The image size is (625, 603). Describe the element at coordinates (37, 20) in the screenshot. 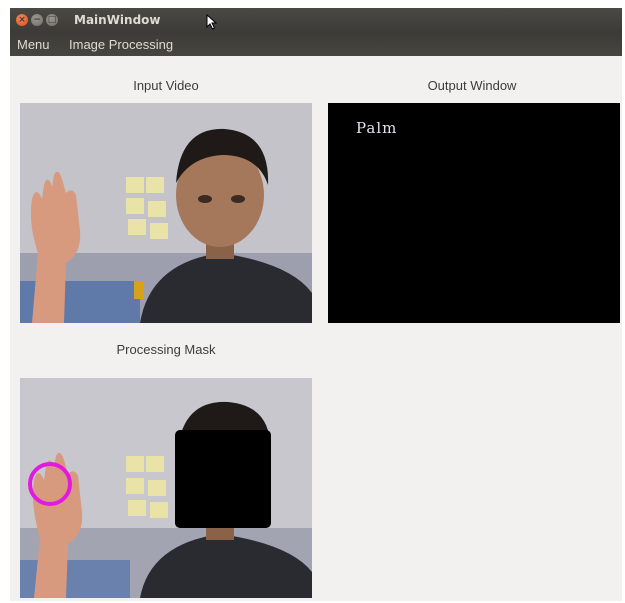

I see `minimize-window-button: −` at that location.